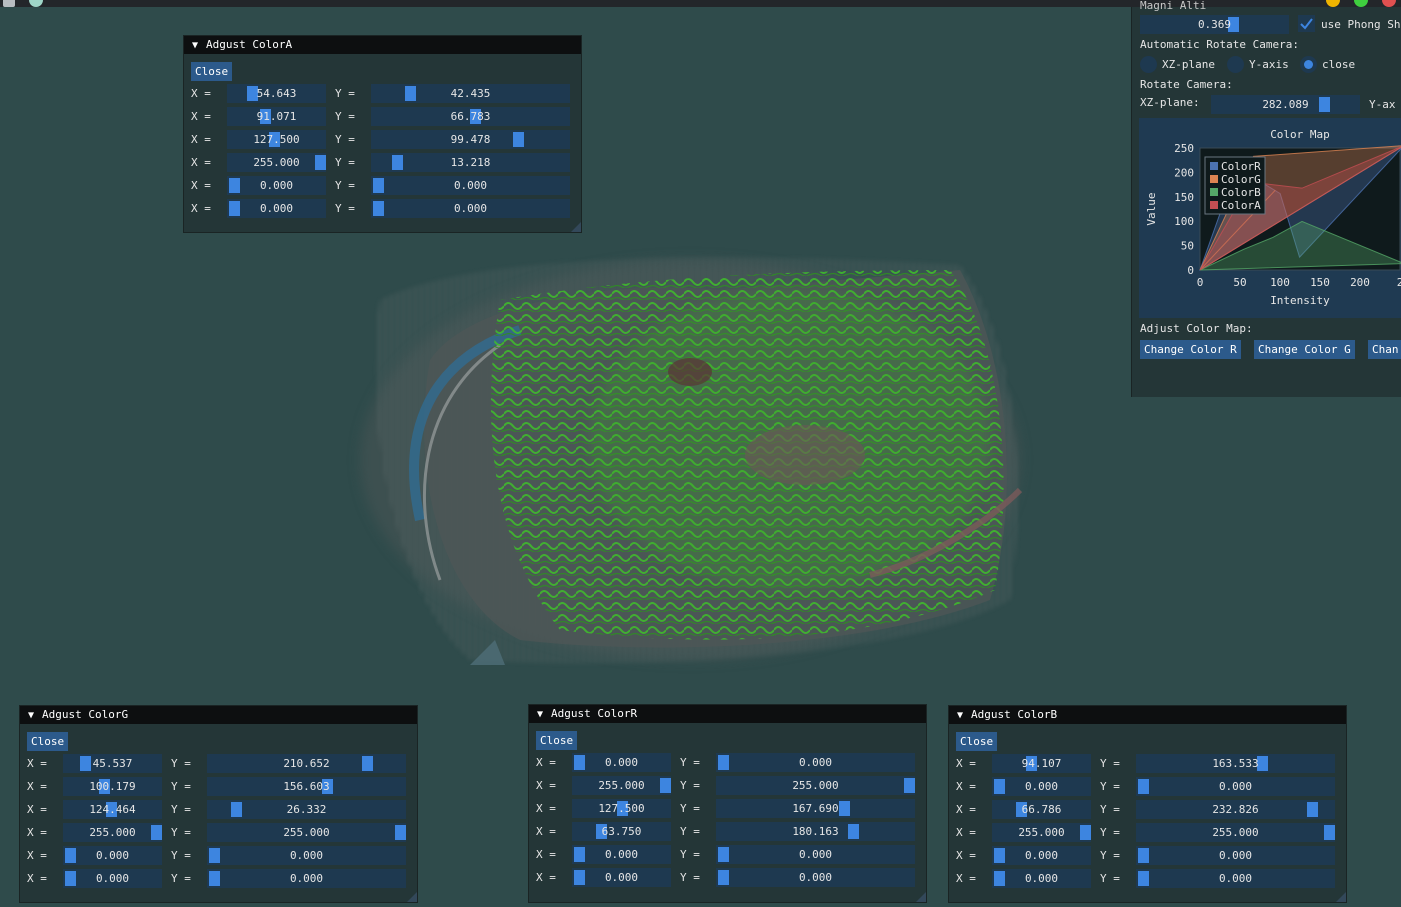 The image size is (1401, 907). What do you see at coordinates (1235, 809) in the screenshot?
I see `y-slider: 232.826` at bounding box center [1235, 809].